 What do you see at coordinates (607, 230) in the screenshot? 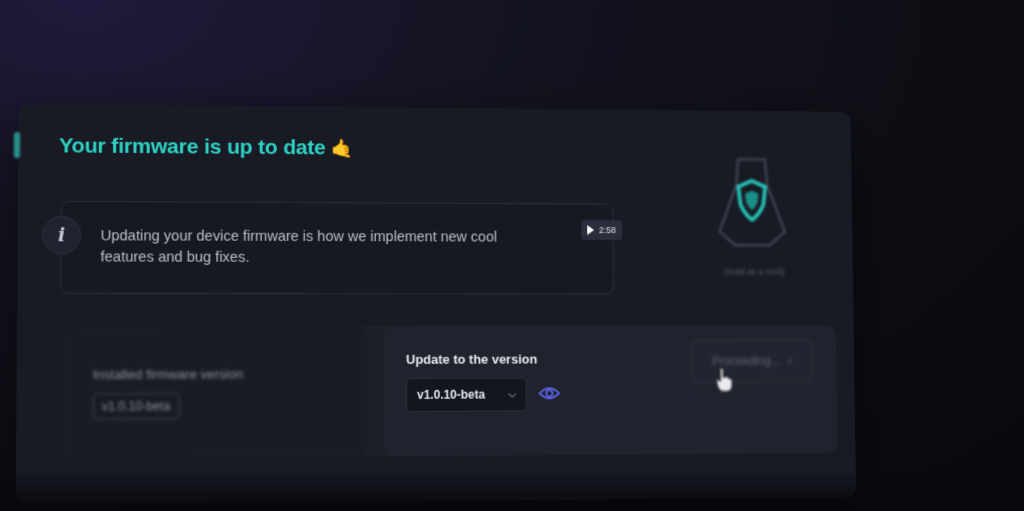
I see `video-duration: 2:58` at bounding box center [607, 230].